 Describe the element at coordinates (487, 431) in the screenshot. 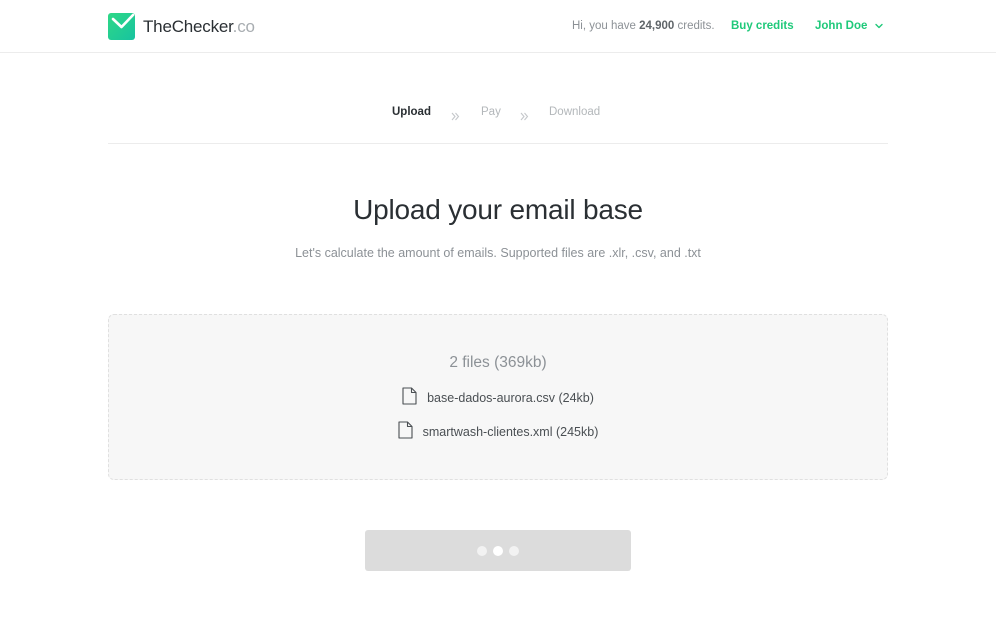

I see `file-name: smartwash-clientes.xml` at that location.